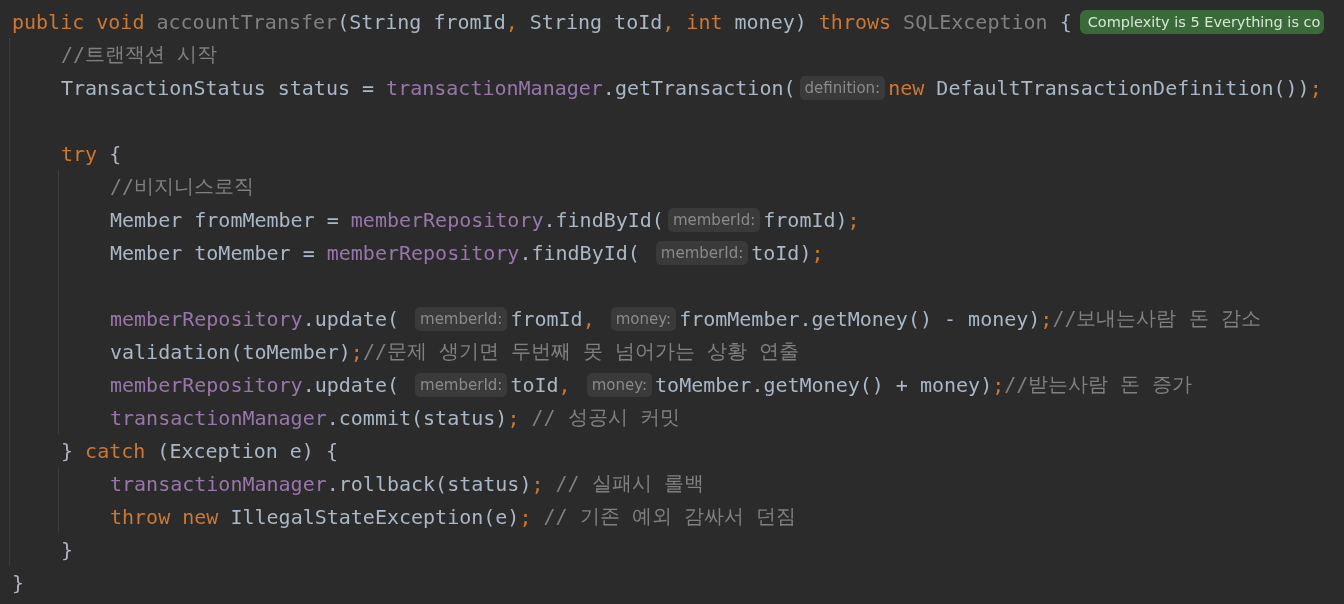 The image size is (1344, 604). I want to click on code-text: toId, so click(534, 384).